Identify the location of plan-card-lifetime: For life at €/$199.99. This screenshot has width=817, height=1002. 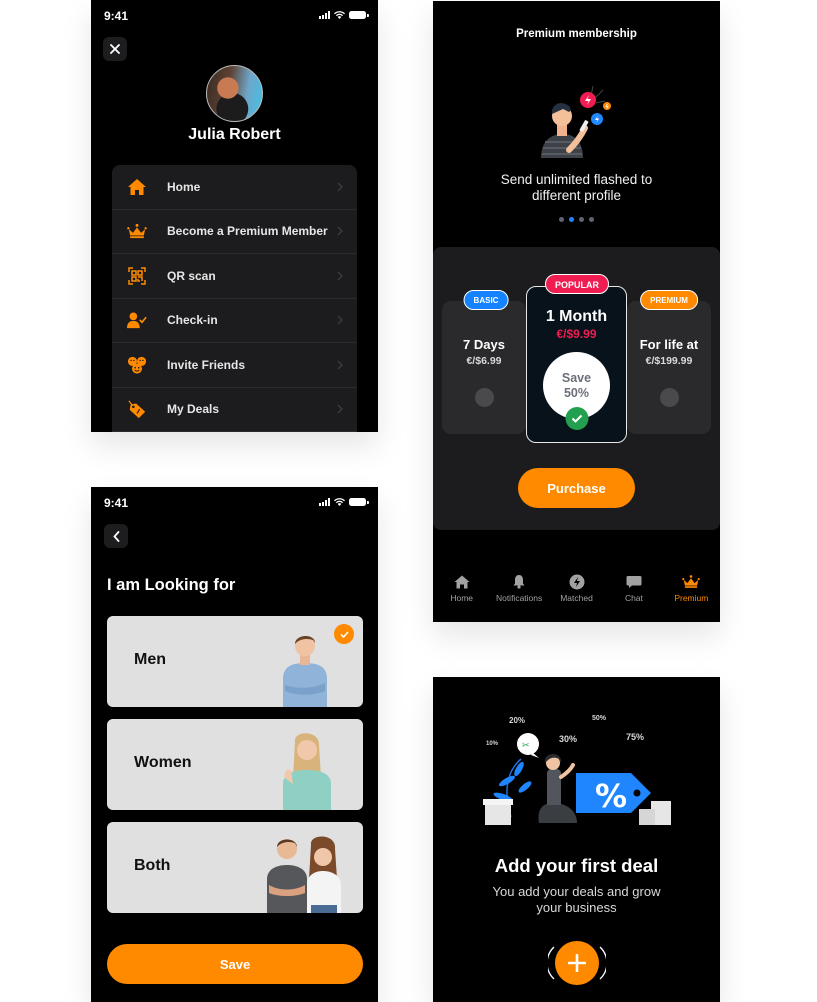
(669, 367).